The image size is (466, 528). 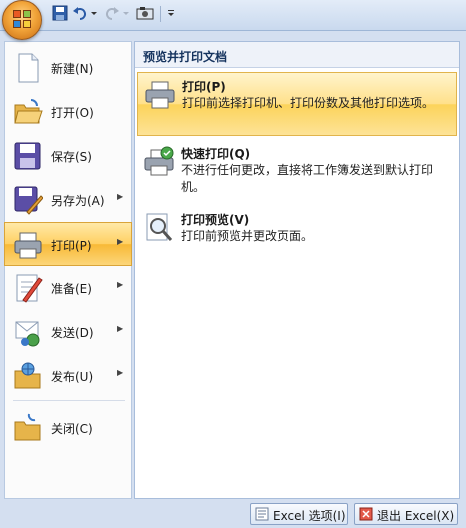 I want to click on office-logo-icon, so click(x=23, y=20).